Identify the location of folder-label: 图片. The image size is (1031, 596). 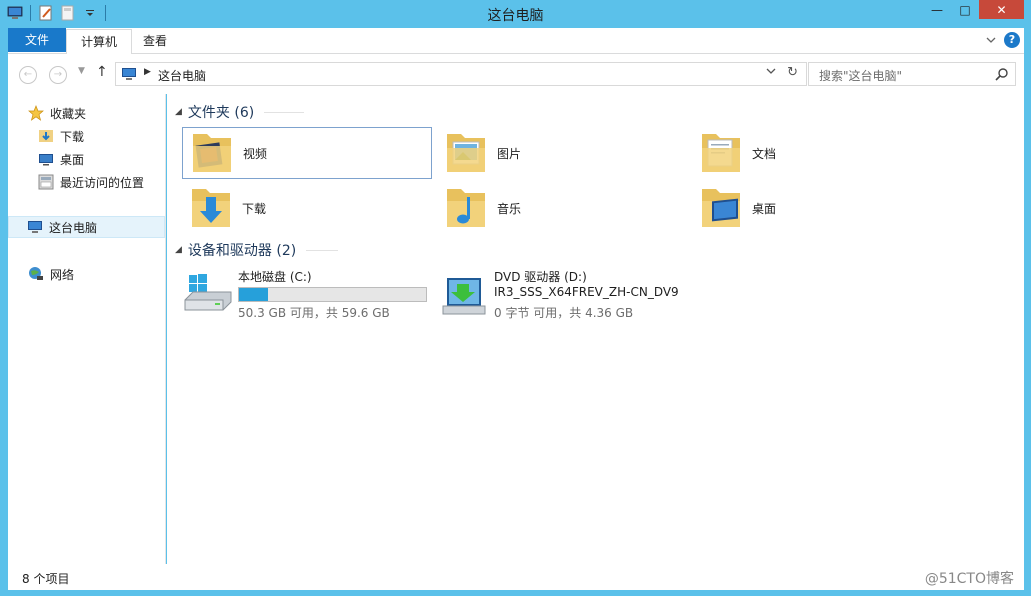
(509, 153).